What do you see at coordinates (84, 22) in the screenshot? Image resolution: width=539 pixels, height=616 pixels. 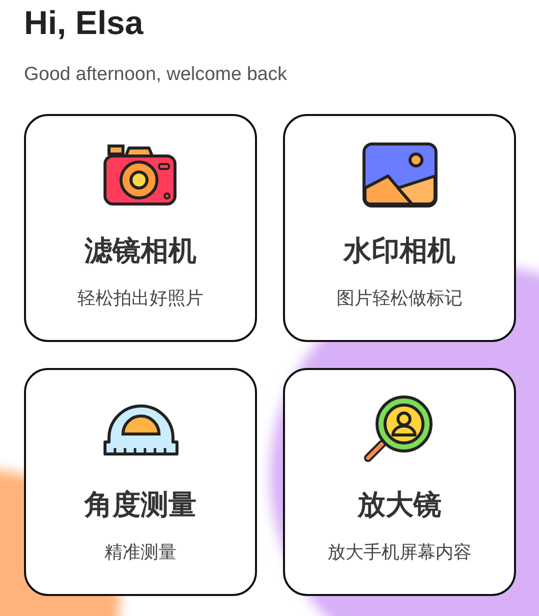 I see `greeting-title: Hi, Elsa` at bounding box center [84, 22].